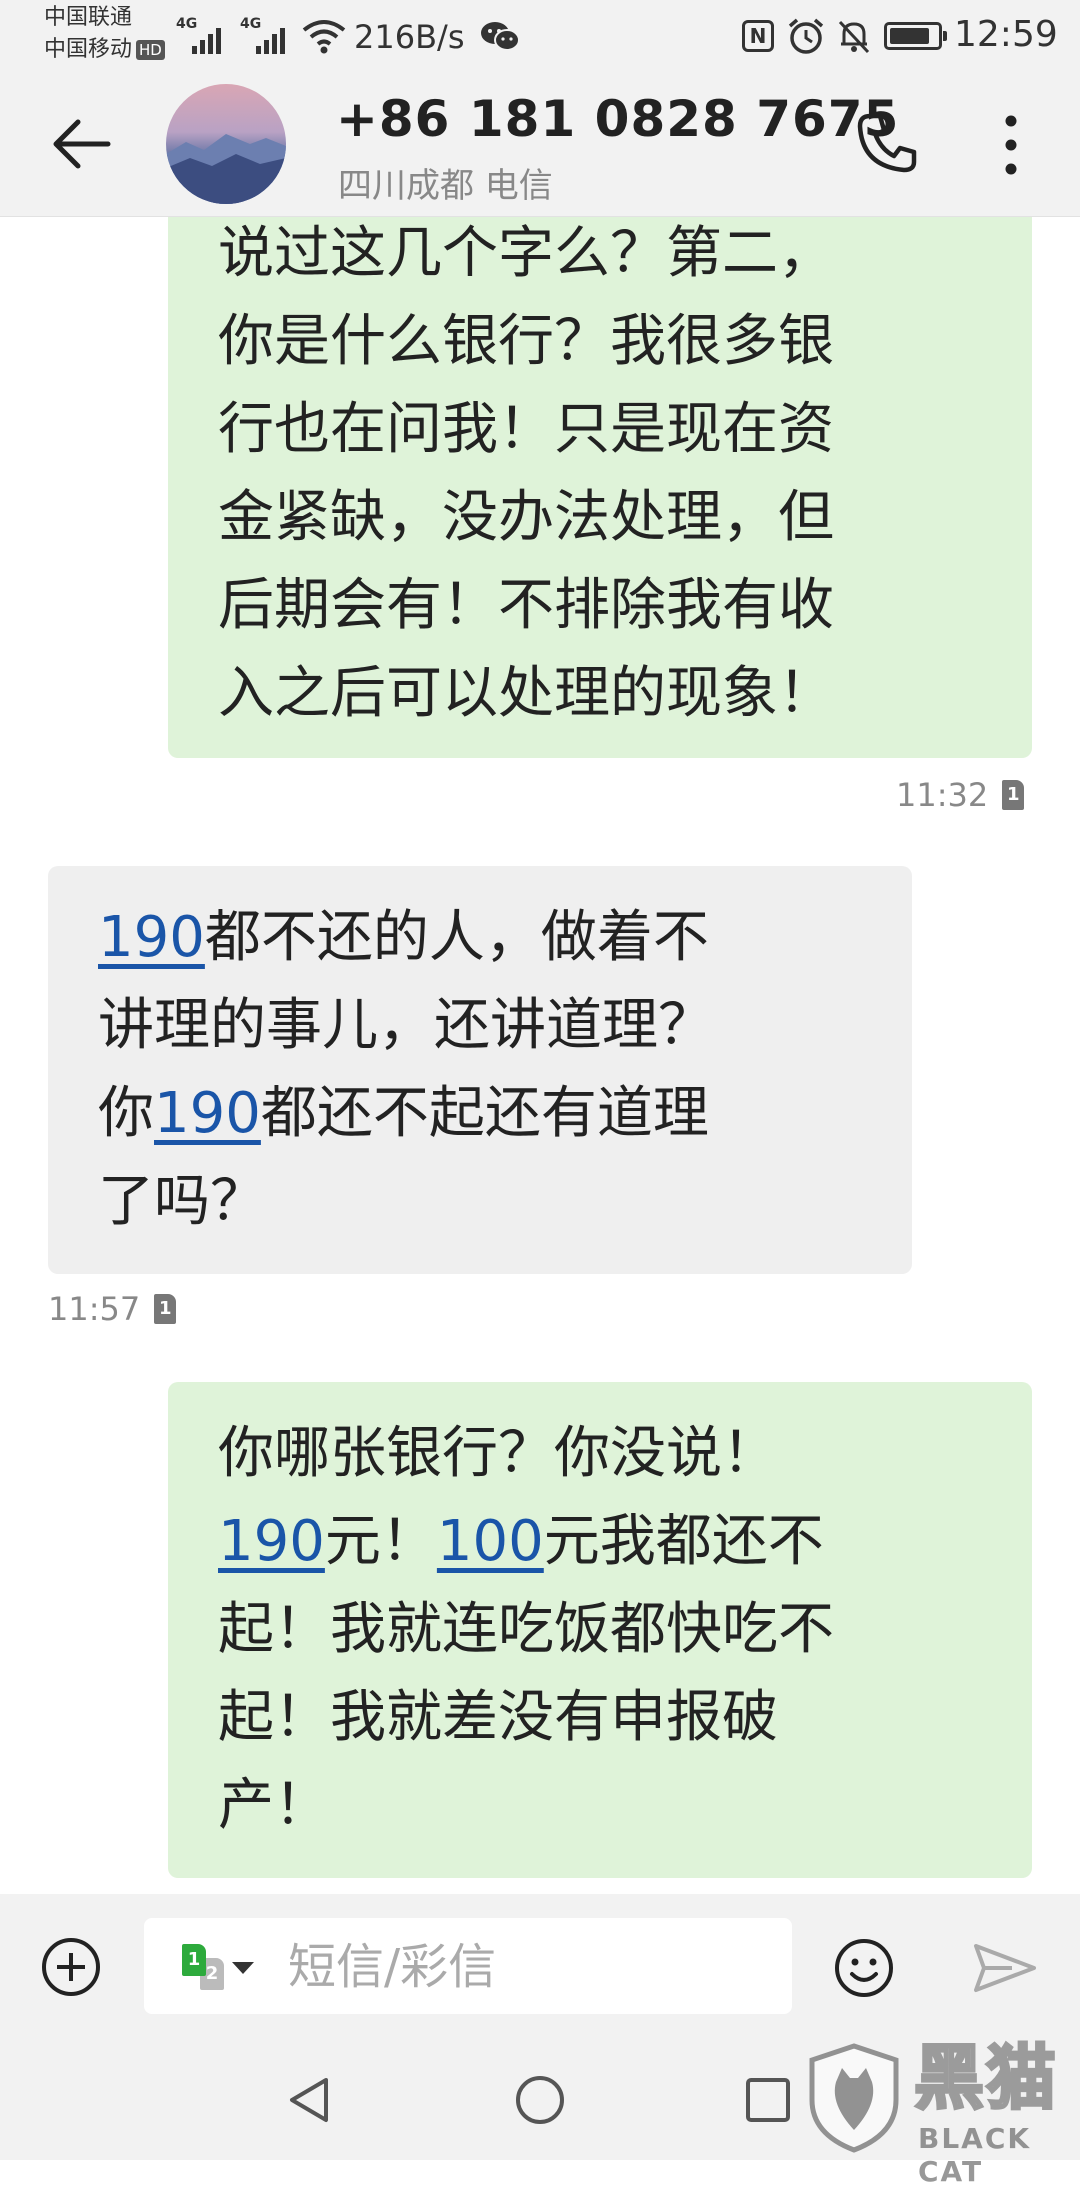 The width and height of the screenshot is (1080, 2188). I want to click on message-bubble-incoming: 190都不还的人，做着不 讲理的事儿，还讲道理？ 你190都还不起还有道理 了吗？, so click(480, 1070).